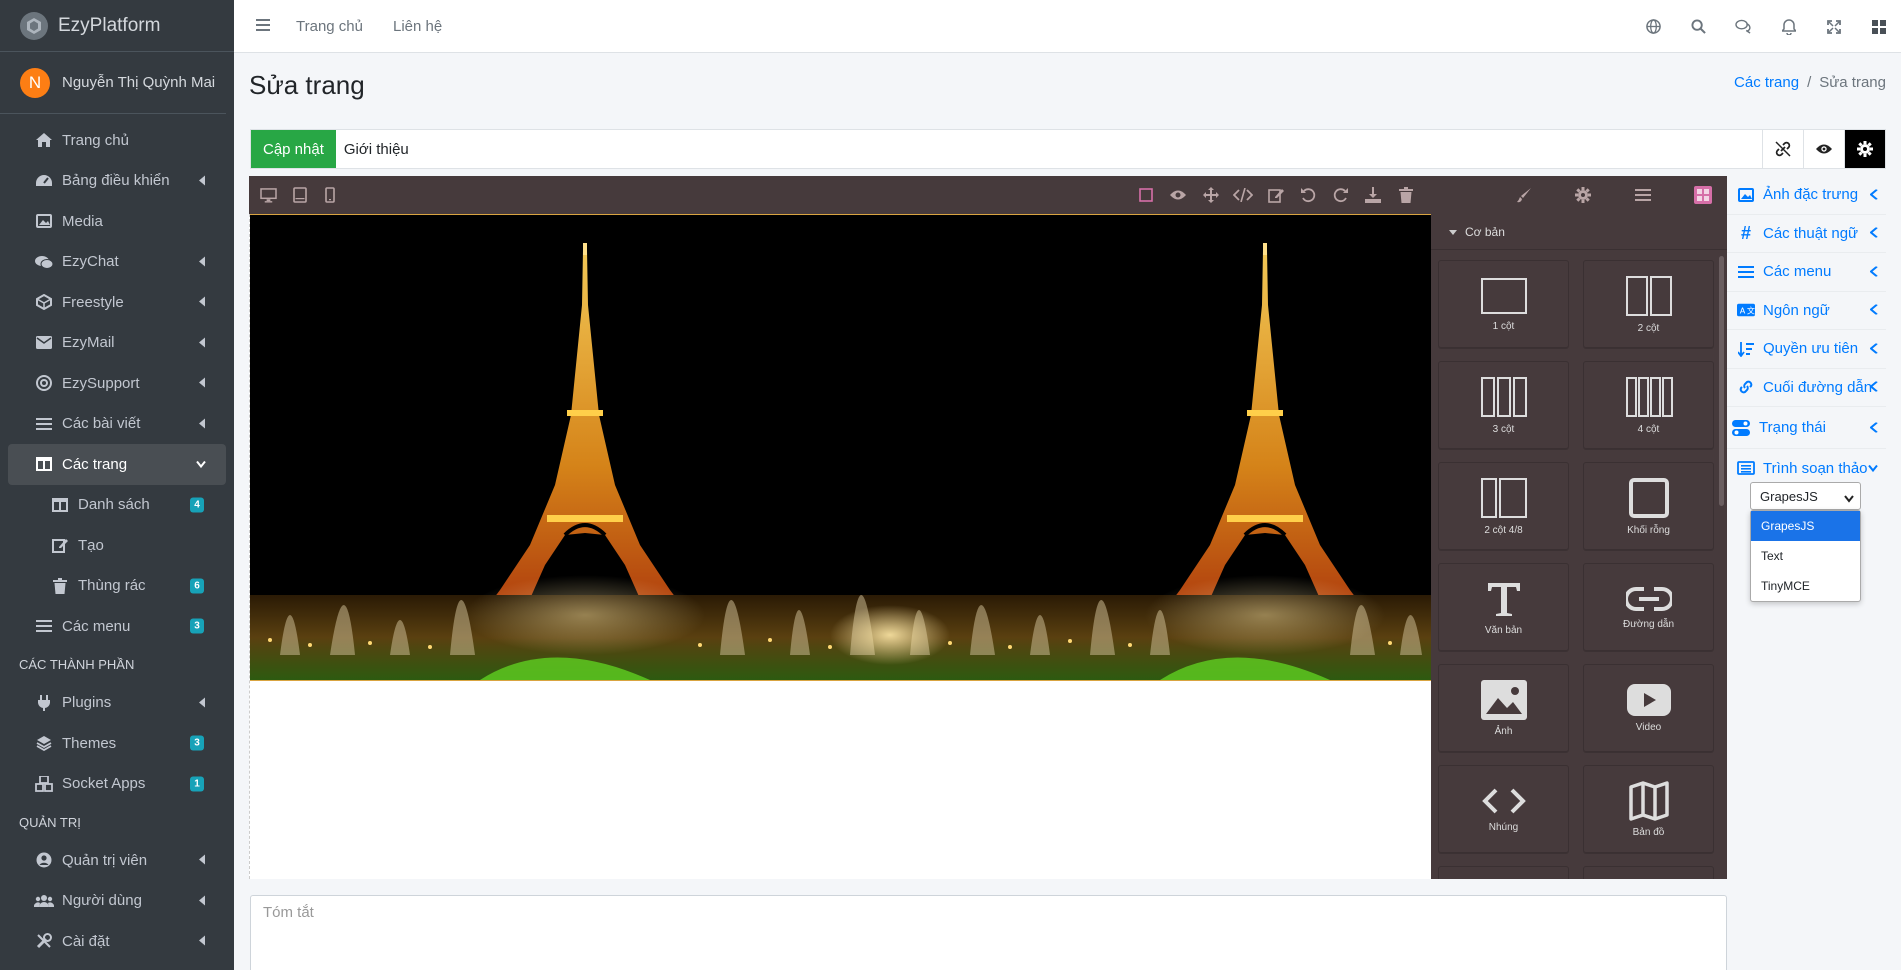 The width and height of the screenshot is (1901, 970). I want to click on chat-icon, so click(1743, 26).